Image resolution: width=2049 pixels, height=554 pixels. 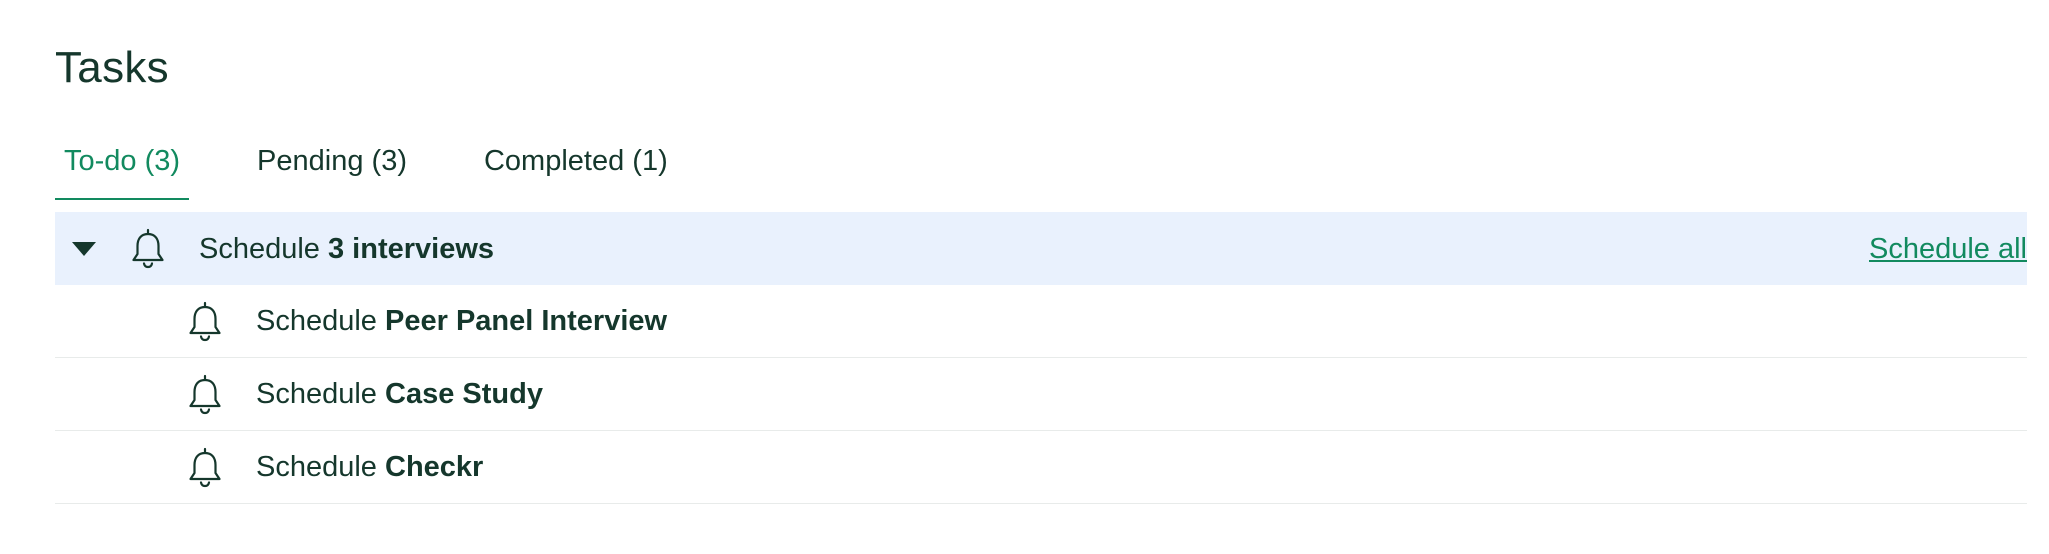 I want to click on group-label: Schedule 3 interviews, so click(x=346, y=249).